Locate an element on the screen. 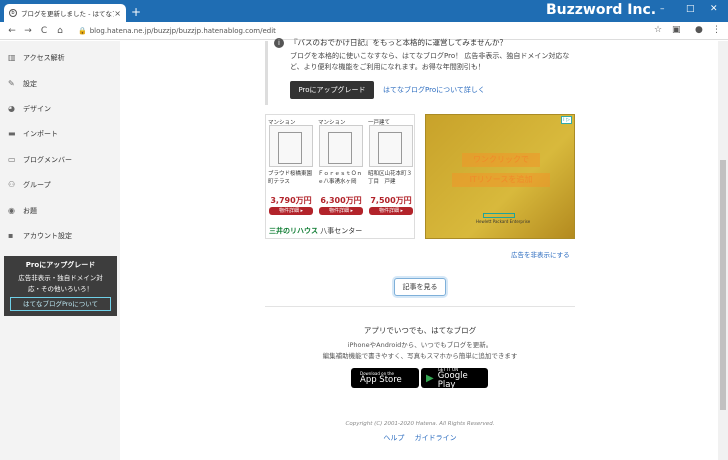 The image size is (728, 460). question-icon: i is located at coordinates (279, 43).